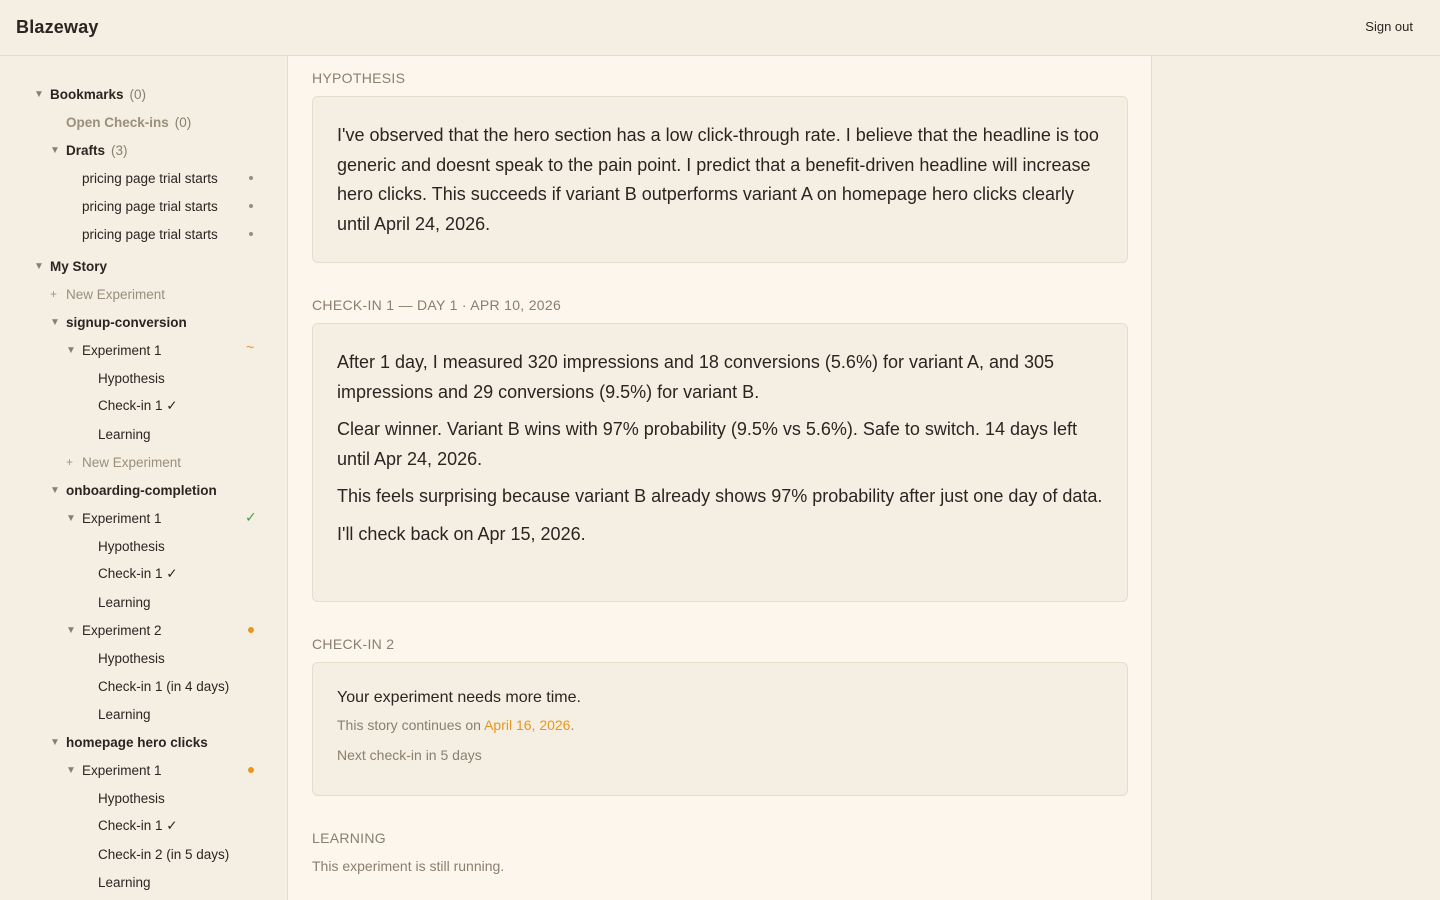 The image size is (1440, 900). I want to click on story-group-label: homepage hero clicks, so click(137, 742).